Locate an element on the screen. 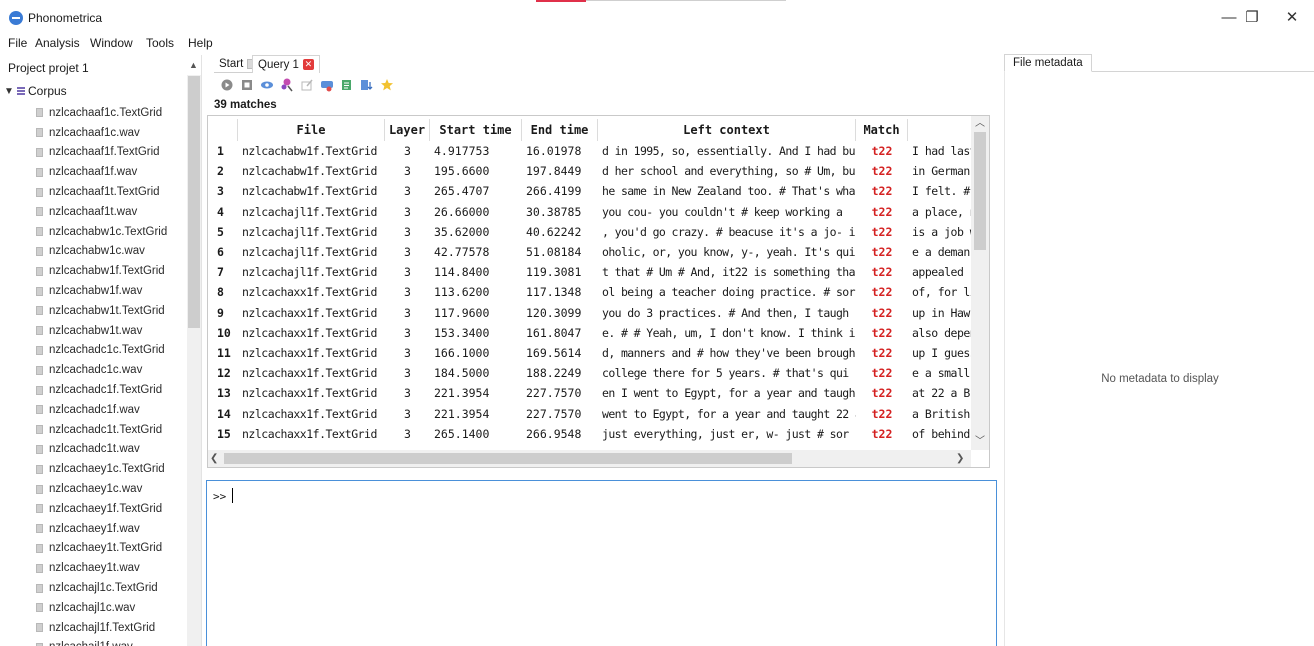 This screenshot has width=1314, height=646. export-icon is located at coordinates (347, 85).